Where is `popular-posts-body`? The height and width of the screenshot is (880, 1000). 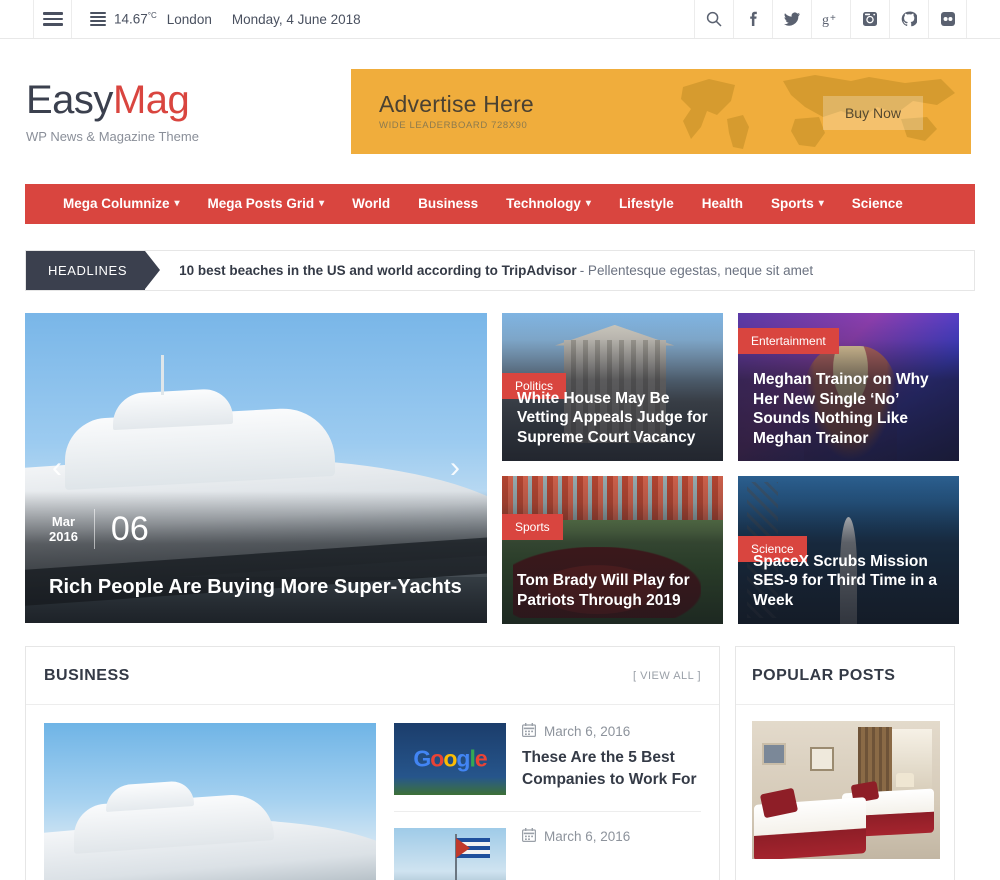 popular-posts-body is located at coordinates (845, 790).